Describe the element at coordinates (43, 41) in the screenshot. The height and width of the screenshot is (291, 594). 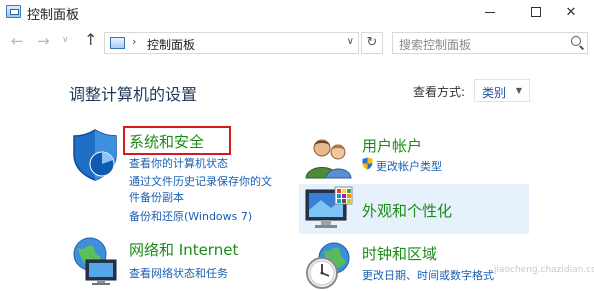
I see `forward-arrow-icon: →` at that location.